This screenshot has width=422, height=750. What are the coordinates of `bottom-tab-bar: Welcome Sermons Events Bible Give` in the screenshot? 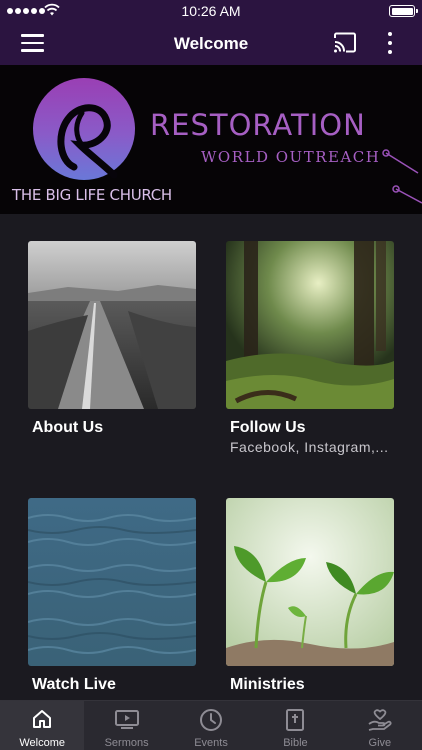 It's located at (211, 725).